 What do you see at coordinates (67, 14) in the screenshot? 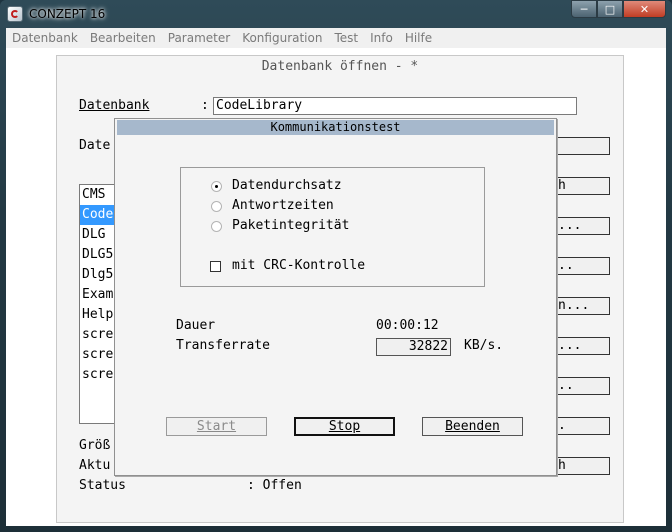
I see `app-title: CONZEPT 16` at bounding box center [67, 14].